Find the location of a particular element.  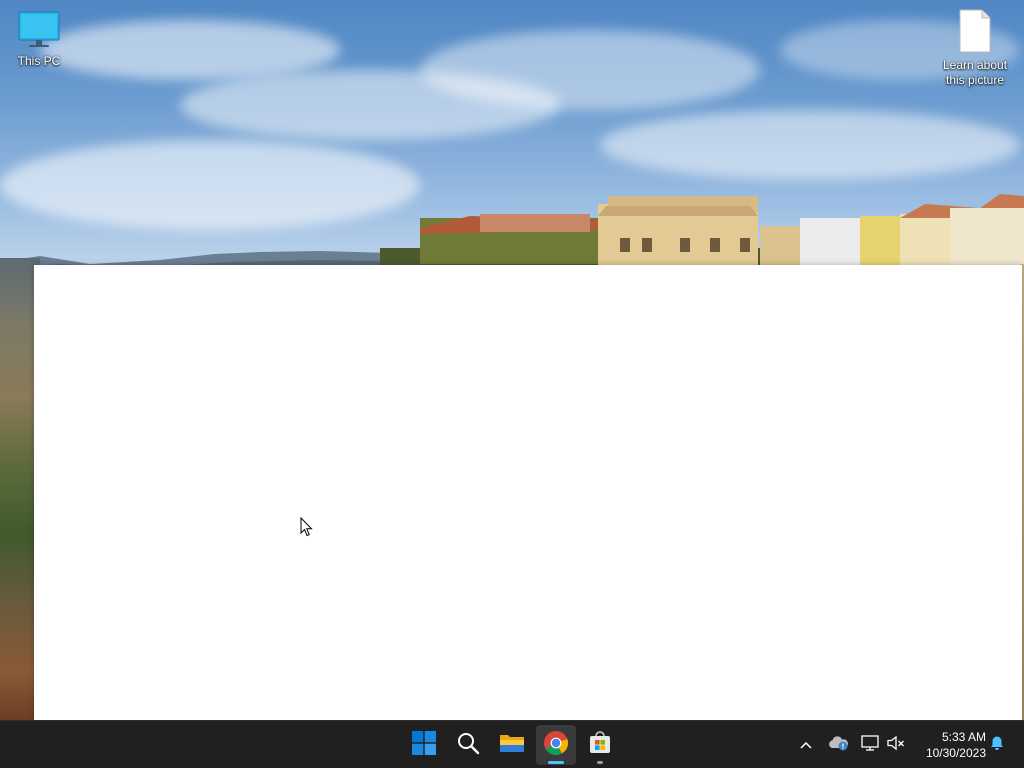

volume-muted-icon is located at coordinates (896, 745).